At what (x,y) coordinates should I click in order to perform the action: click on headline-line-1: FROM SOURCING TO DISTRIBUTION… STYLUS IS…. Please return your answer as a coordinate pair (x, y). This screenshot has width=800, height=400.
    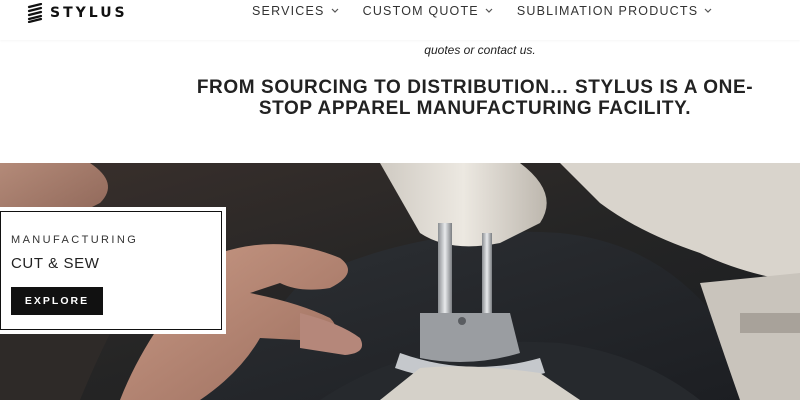
    Looking at the image, I should click on (475, 87).